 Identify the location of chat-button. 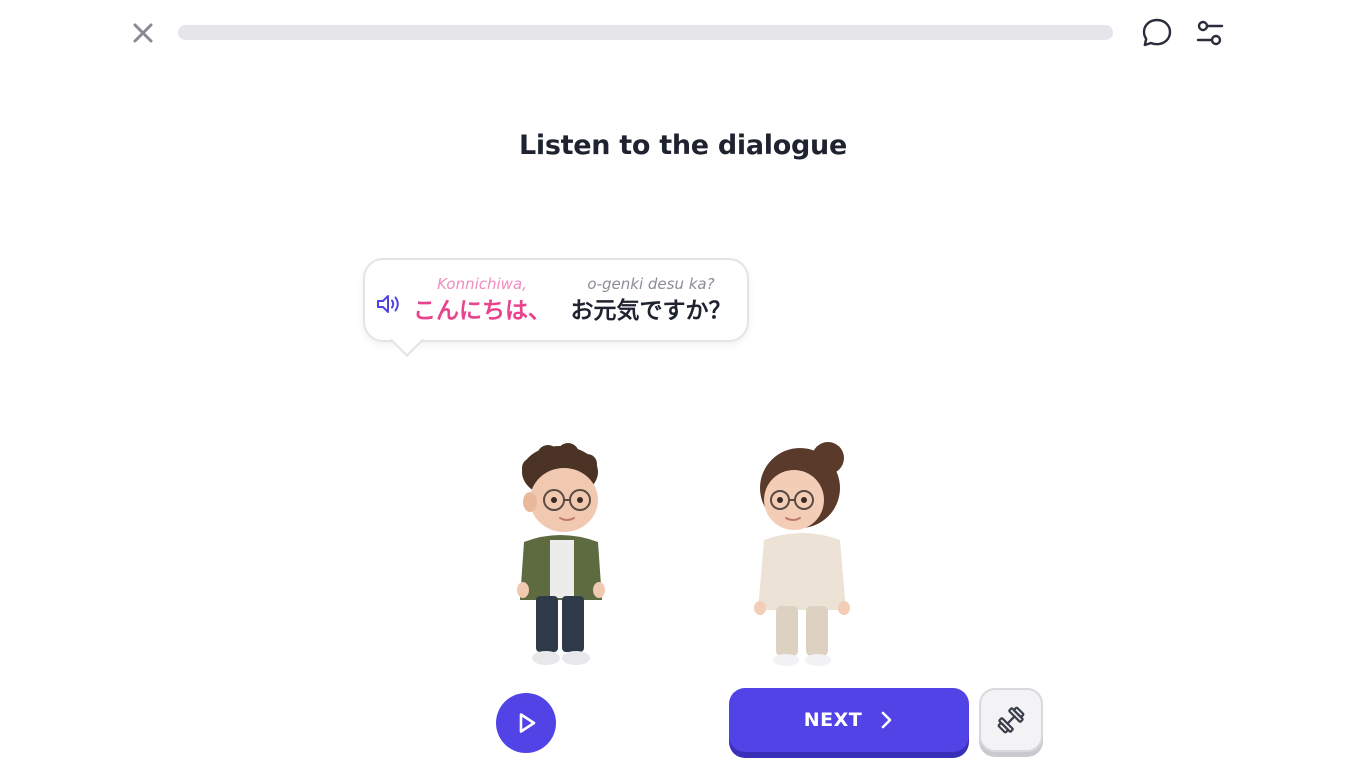
(1157, 33).